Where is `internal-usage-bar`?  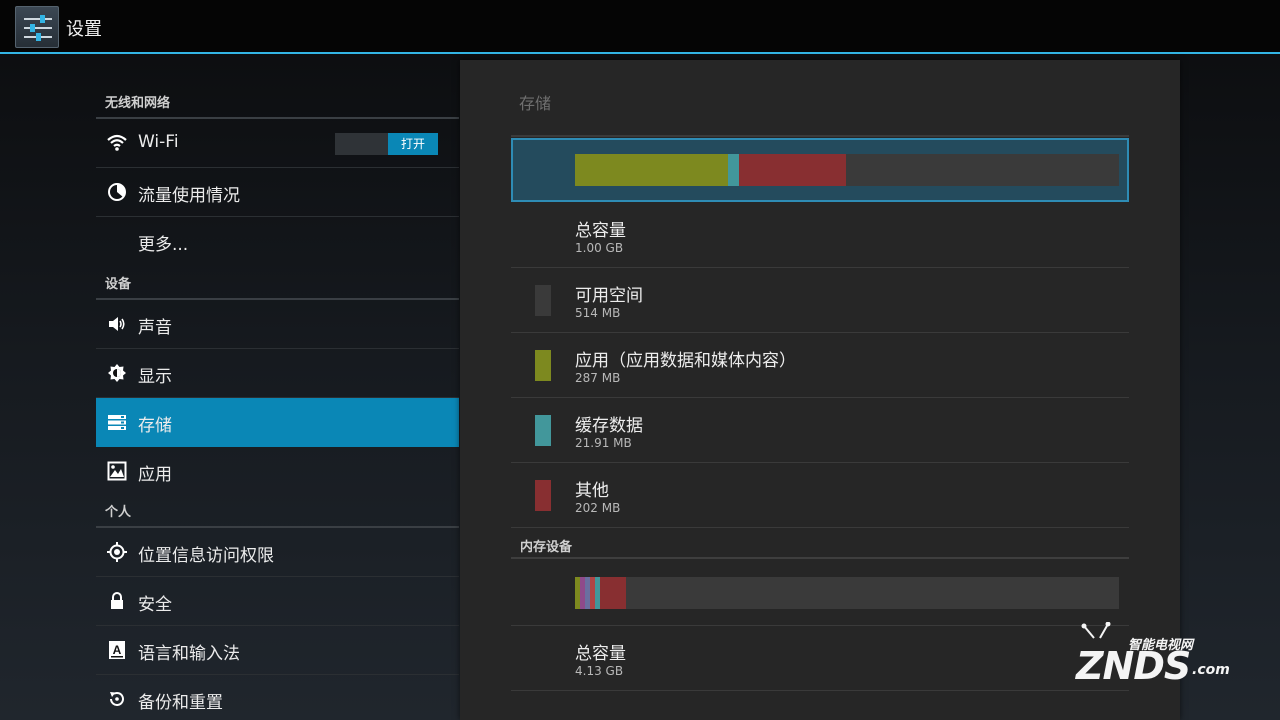
internal-usage-bar is located at coordinates (847, 593).